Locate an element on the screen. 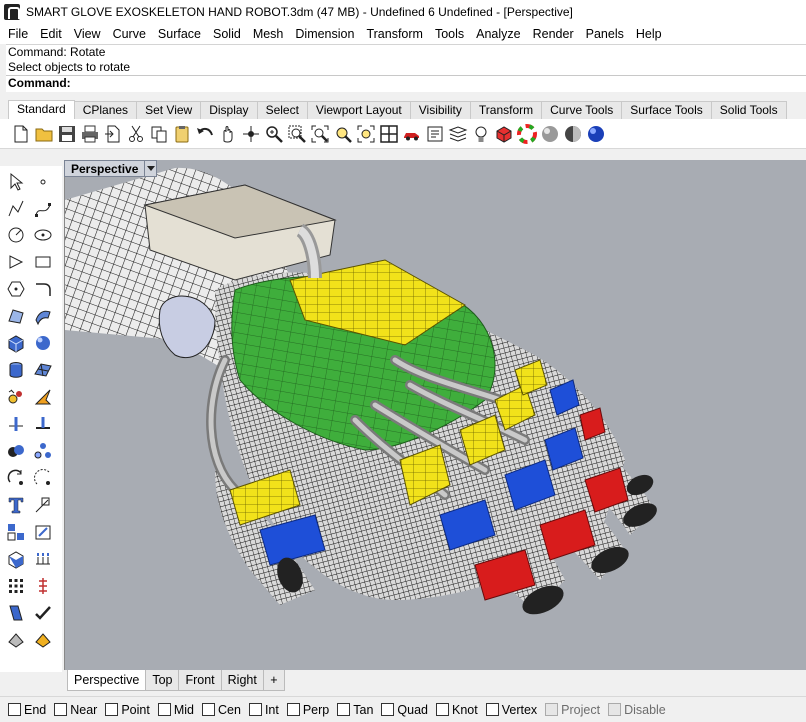 The image size is (806, 722). menu-transform: Transform is located at coordinates (394, 34).